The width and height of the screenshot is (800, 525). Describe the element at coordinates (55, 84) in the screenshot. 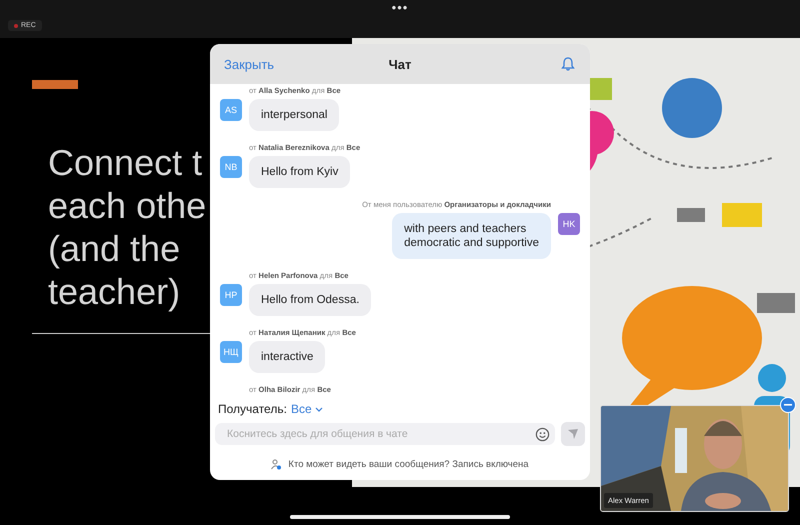

I see `accent-bar` at that location.